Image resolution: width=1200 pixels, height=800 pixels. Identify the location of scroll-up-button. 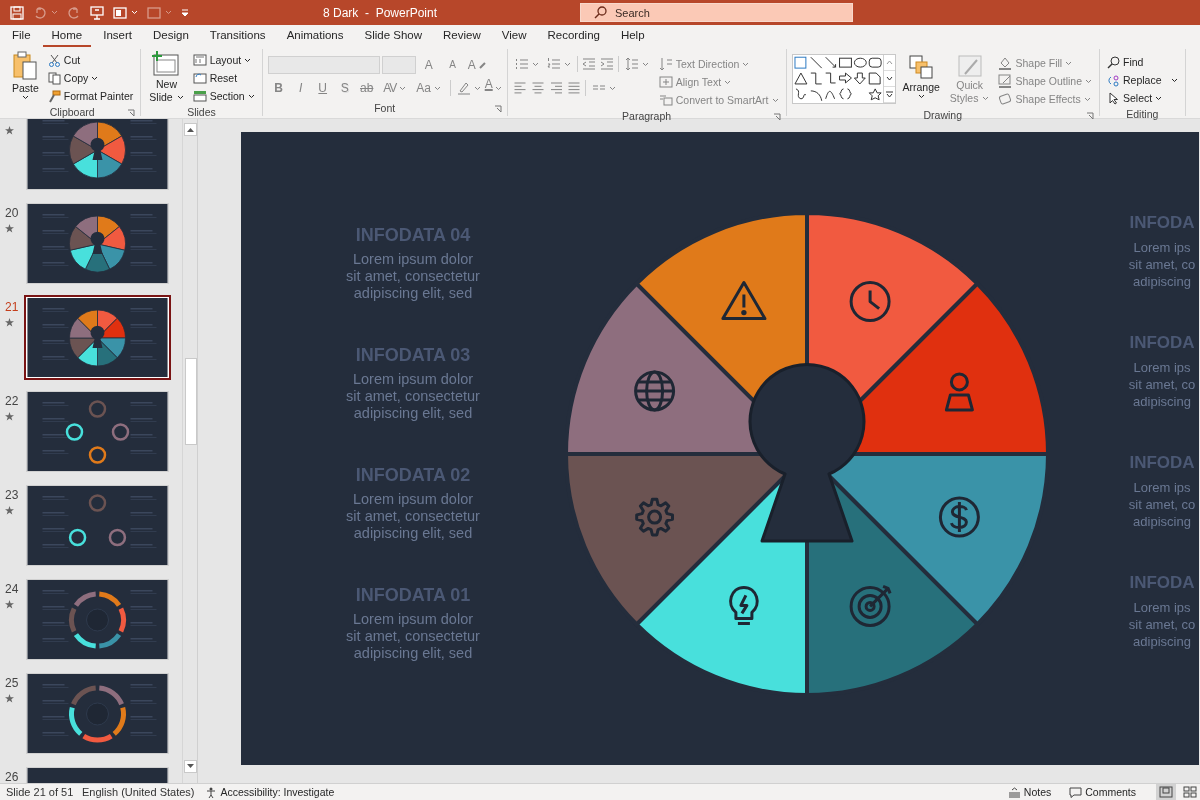
(190, 129).